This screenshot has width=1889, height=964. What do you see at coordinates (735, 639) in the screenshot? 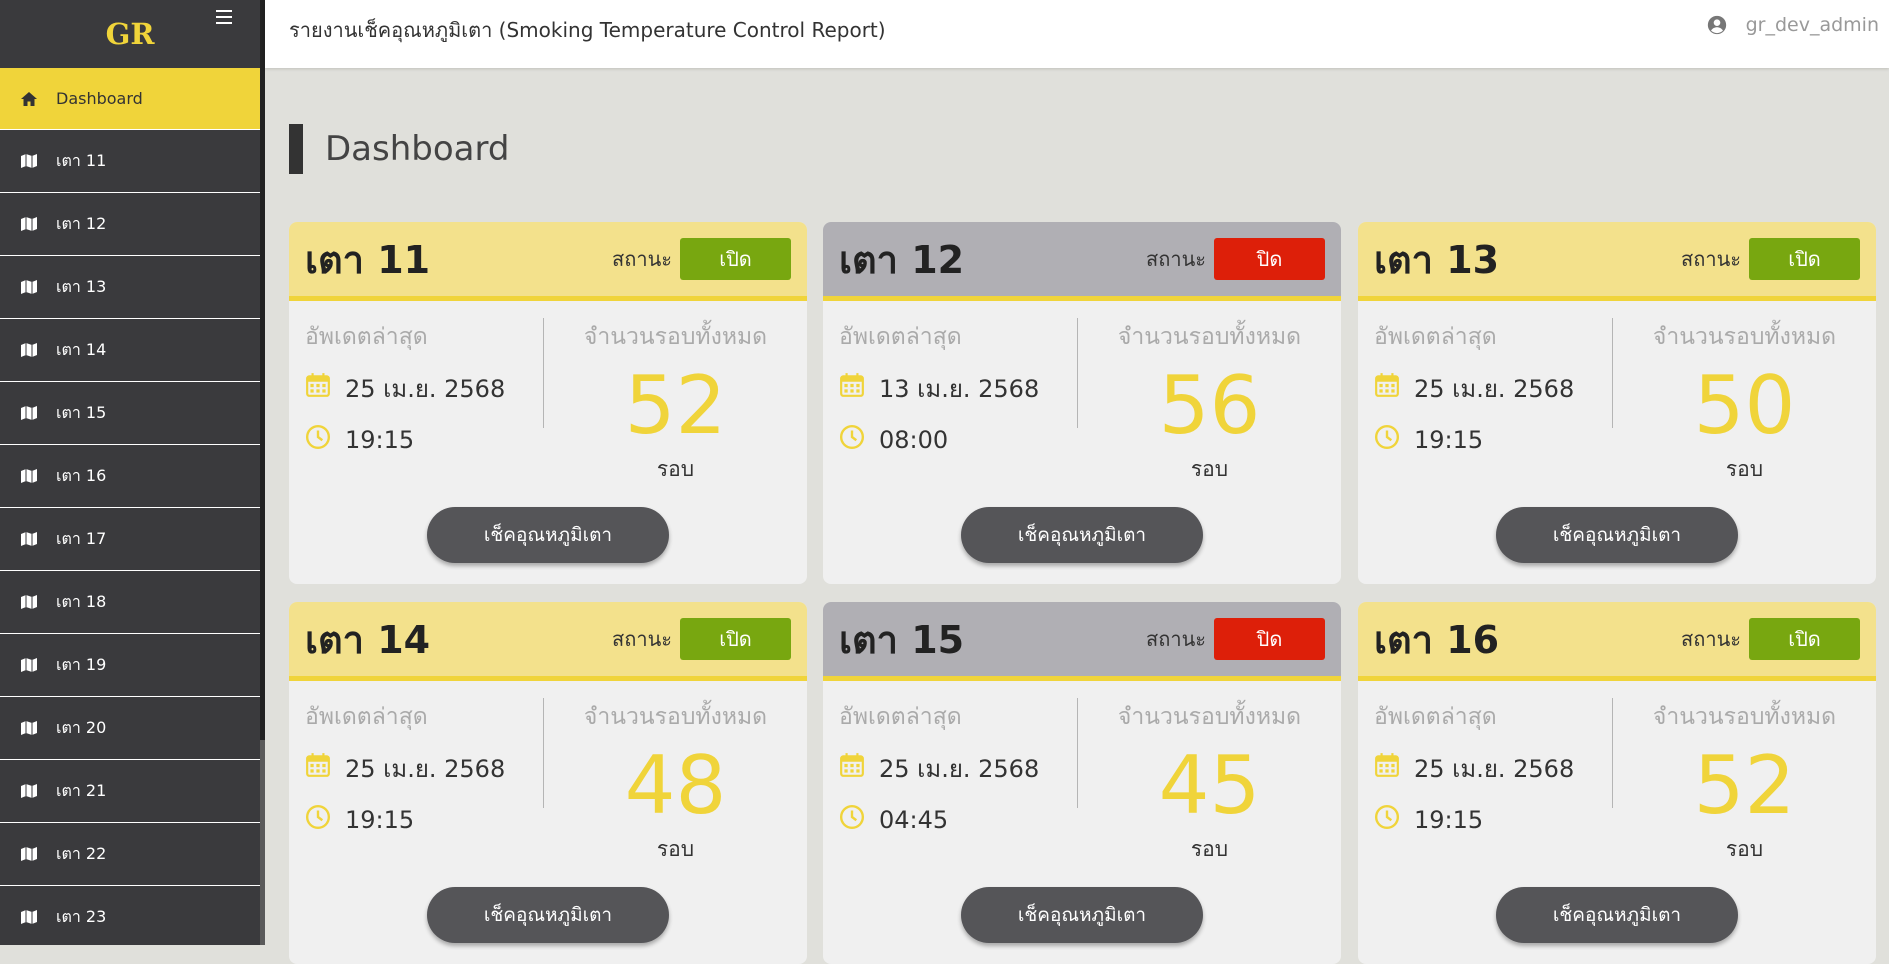
I see `status-badge: เปิด` at bounding box center [735, 639].